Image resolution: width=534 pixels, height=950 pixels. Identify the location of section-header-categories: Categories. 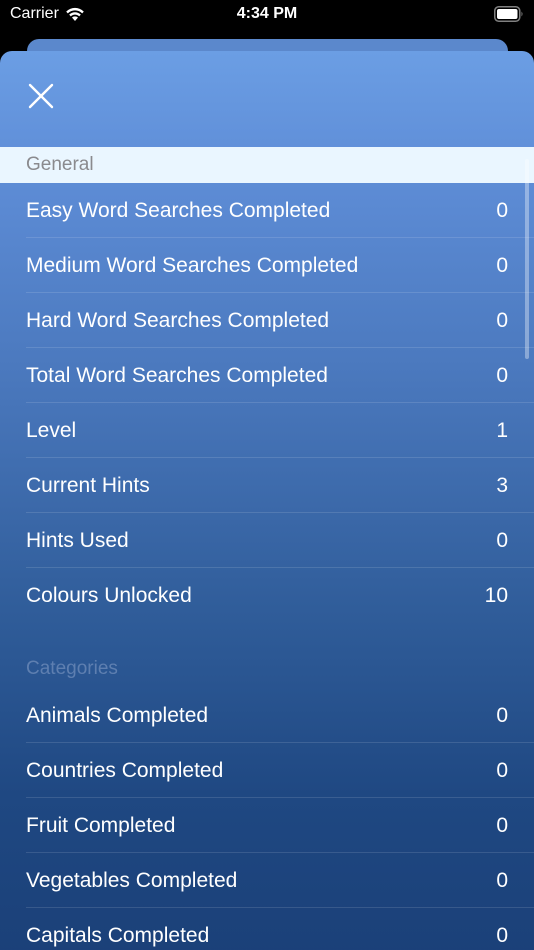
(72, 668).